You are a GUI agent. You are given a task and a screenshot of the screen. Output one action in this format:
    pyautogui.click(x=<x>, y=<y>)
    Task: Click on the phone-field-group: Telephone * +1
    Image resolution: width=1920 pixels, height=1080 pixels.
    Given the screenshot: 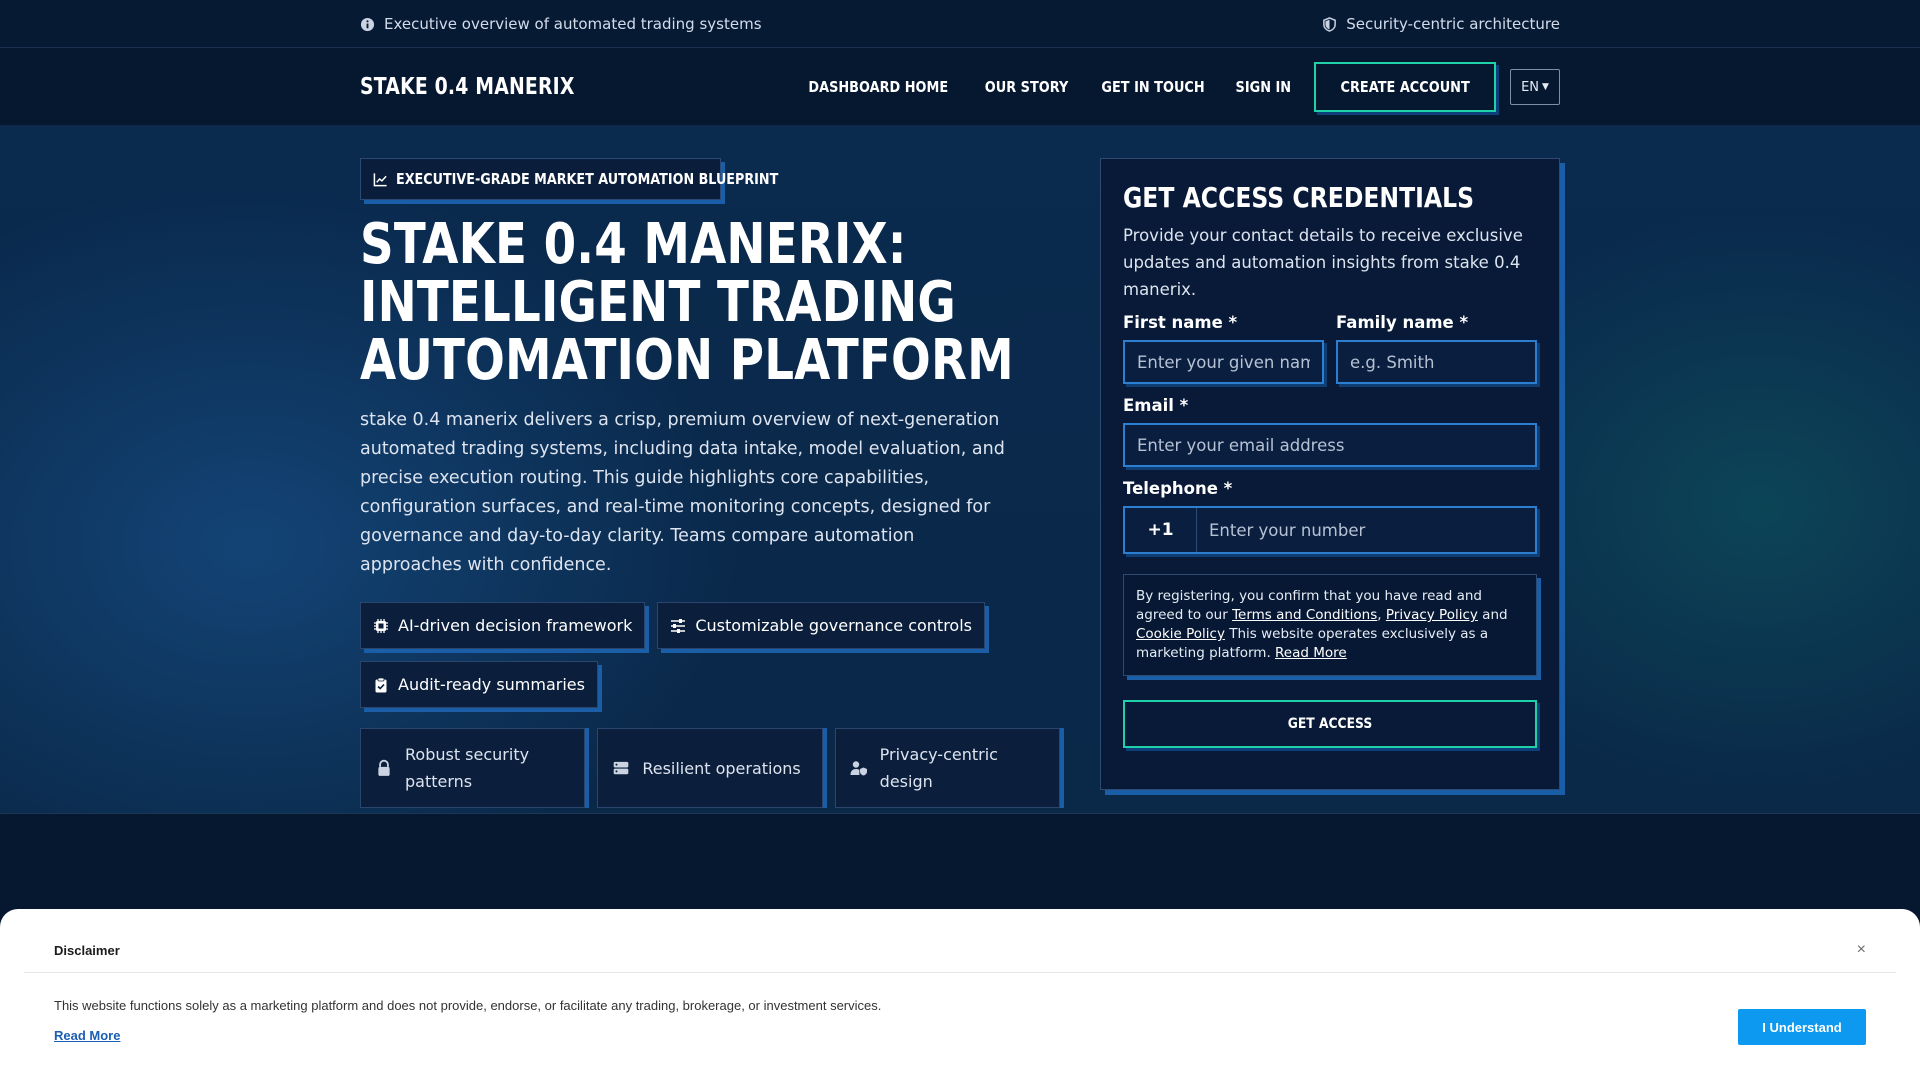 What is the action you would take?
    pyautogui.click(x=1330, y=516)
    